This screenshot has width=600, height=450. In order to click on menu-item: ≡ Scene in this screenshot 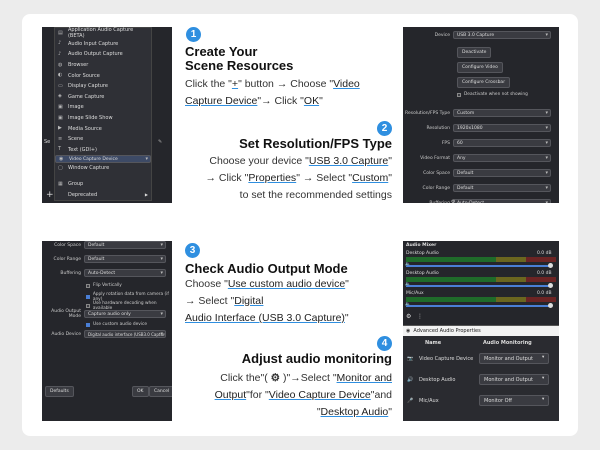, I will do `click(103, 139)`.